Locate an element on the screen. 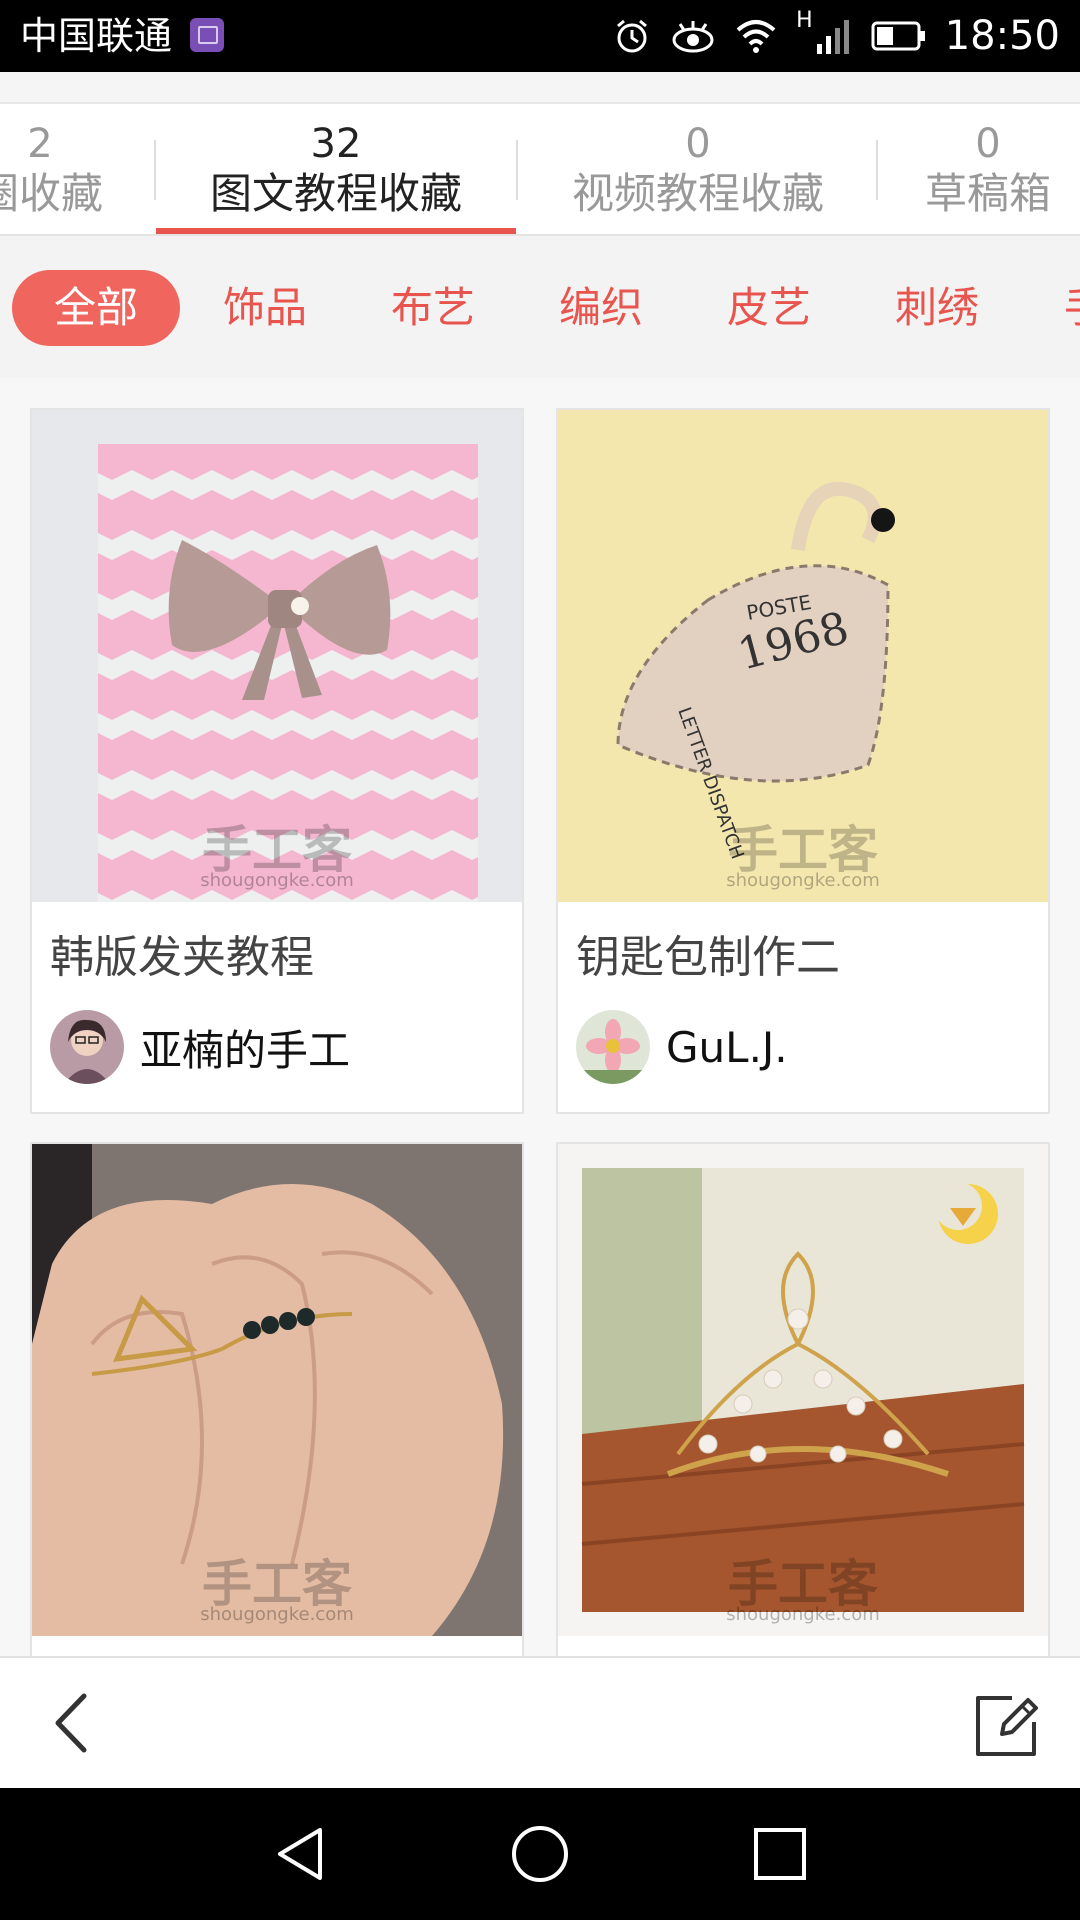  collection-tabs: 2 圈收藏 32 图文教程收藏 0 视频教程收藏 0 草稿箱 is located at coordinates (540, 169).